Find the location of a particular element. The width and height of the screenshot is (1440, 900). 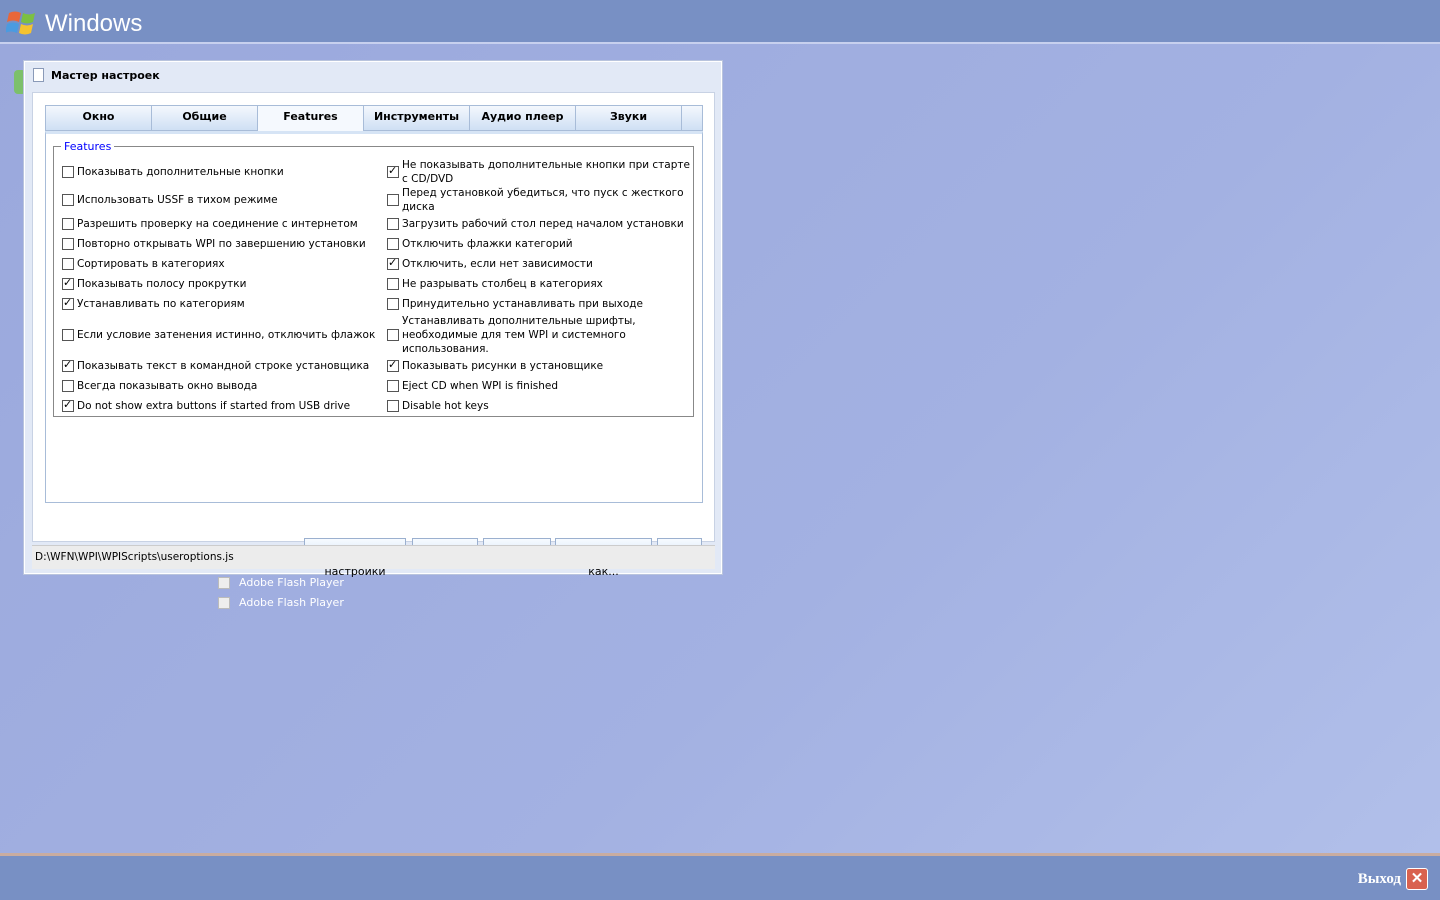

option-label: Отключить, если нет зависимости is located at coordinates (497, 264).